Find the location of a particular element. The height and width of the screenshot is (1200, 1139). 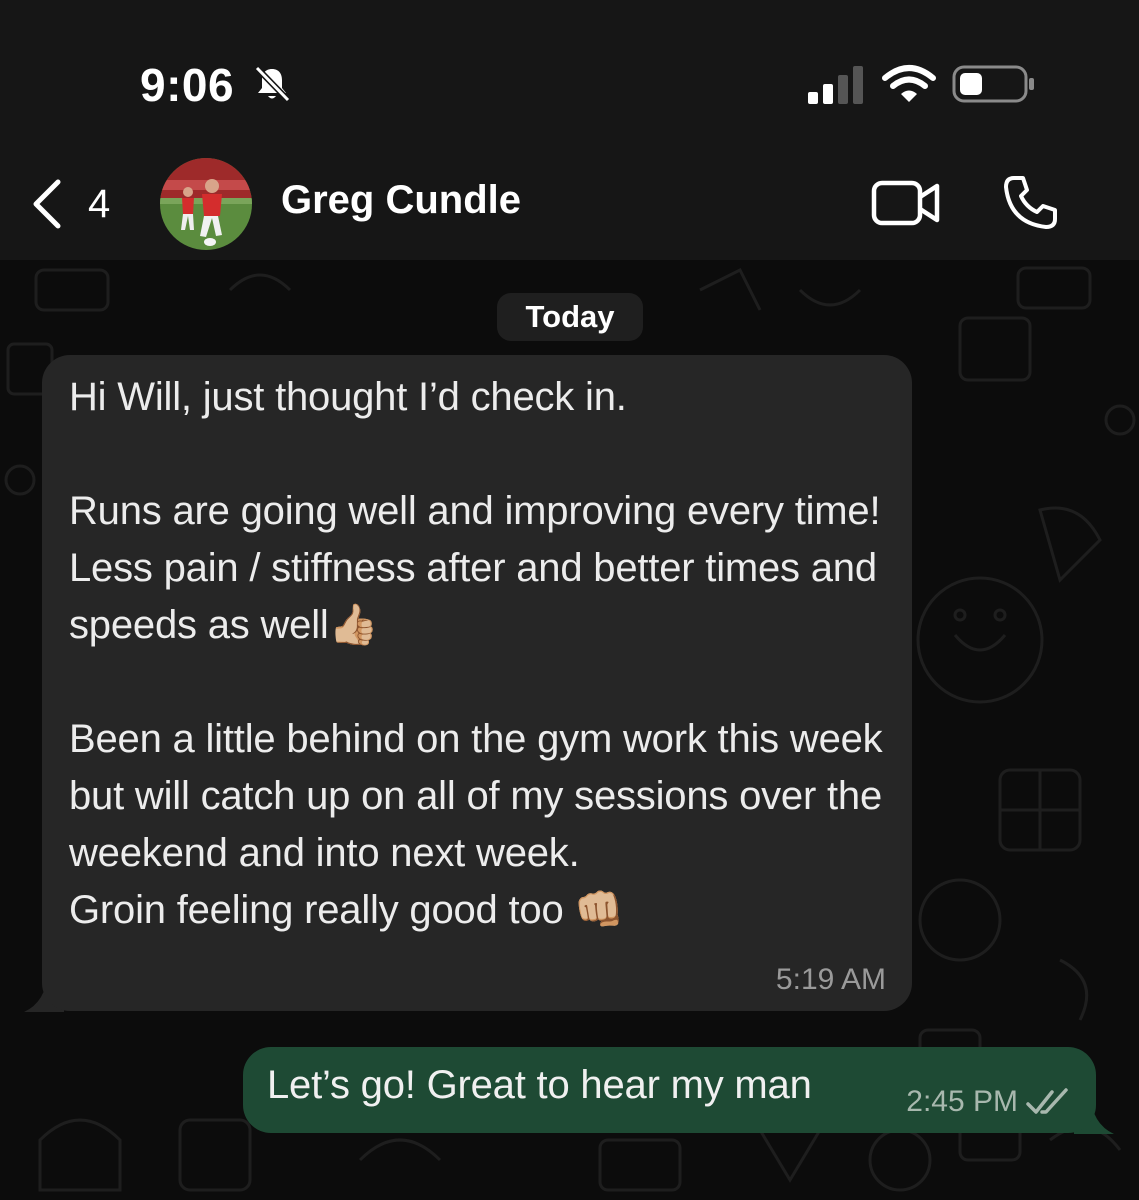

incoming-message-time: 5:19 AM is located at coordinates (830, 979).